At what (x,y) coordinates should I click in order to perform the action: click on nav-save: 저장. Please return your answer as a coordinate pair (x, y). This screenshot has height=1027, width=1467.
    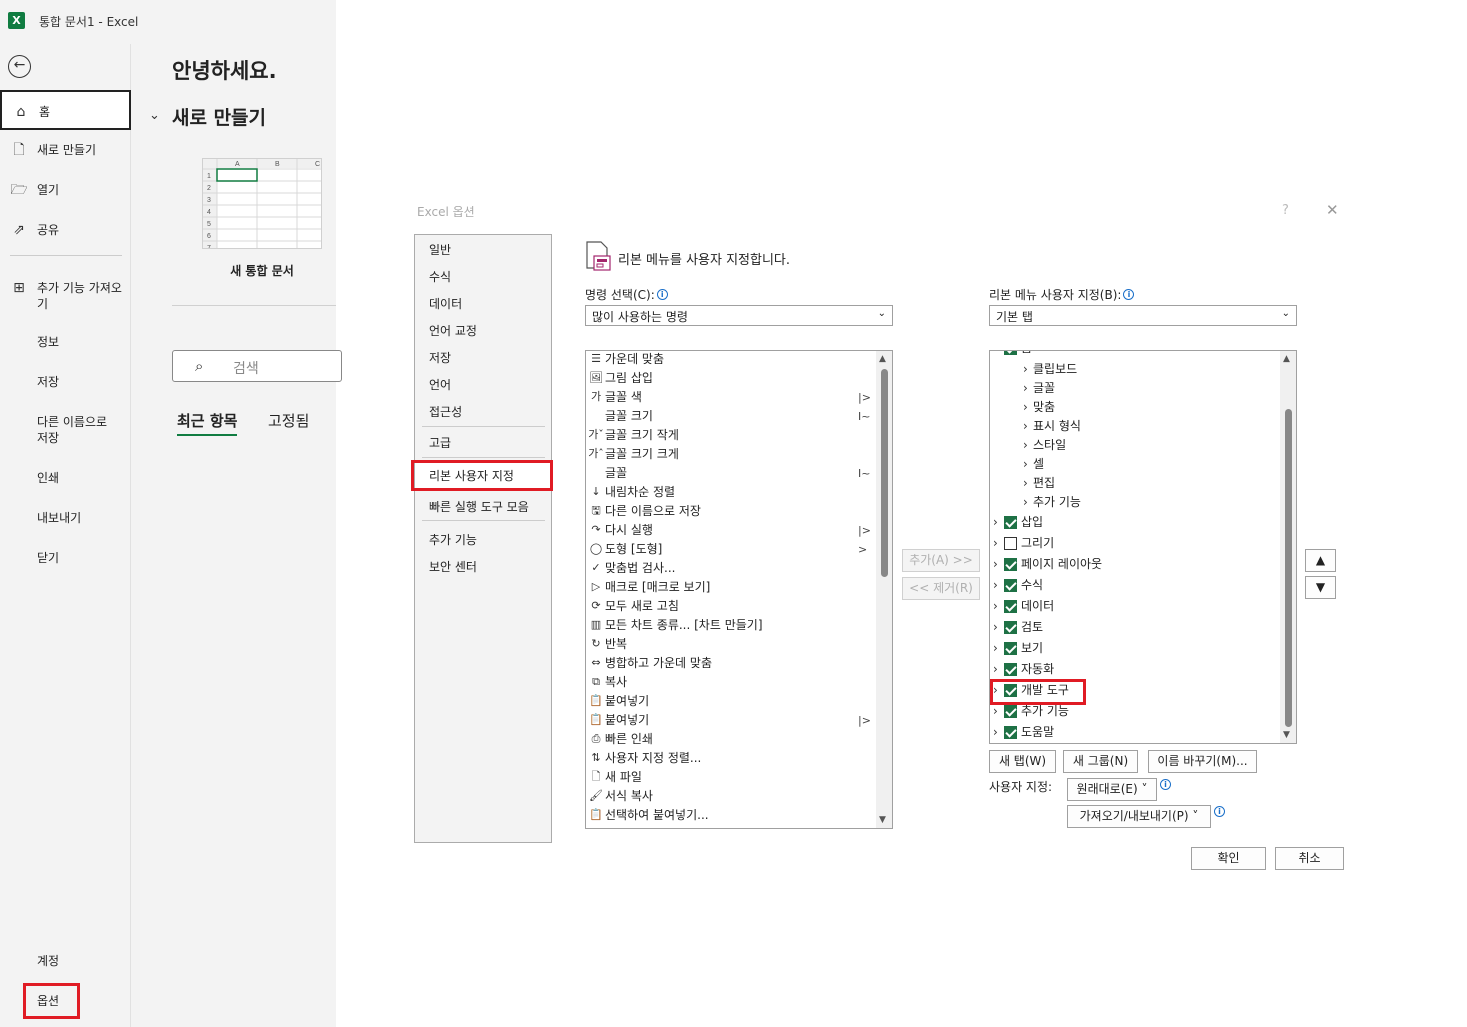
    Looking at the image, I should click on (65, 382).